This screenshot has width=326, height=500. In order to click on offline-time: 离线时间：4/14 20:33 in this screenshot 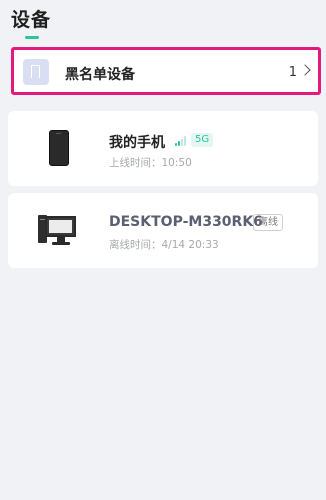, I will do `click(164, 245)`.